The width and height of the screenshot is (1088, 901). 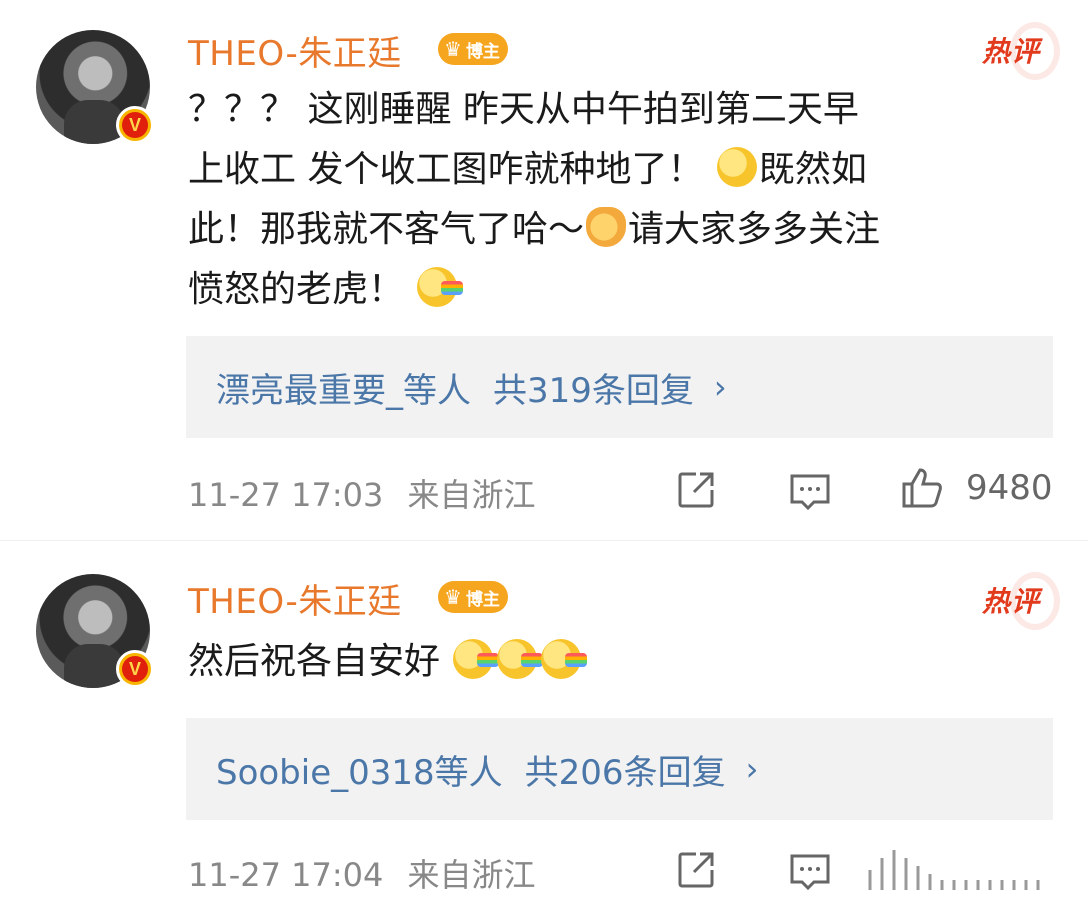 I want to click on cat-emoji-icon, so click(x=606, y=227).